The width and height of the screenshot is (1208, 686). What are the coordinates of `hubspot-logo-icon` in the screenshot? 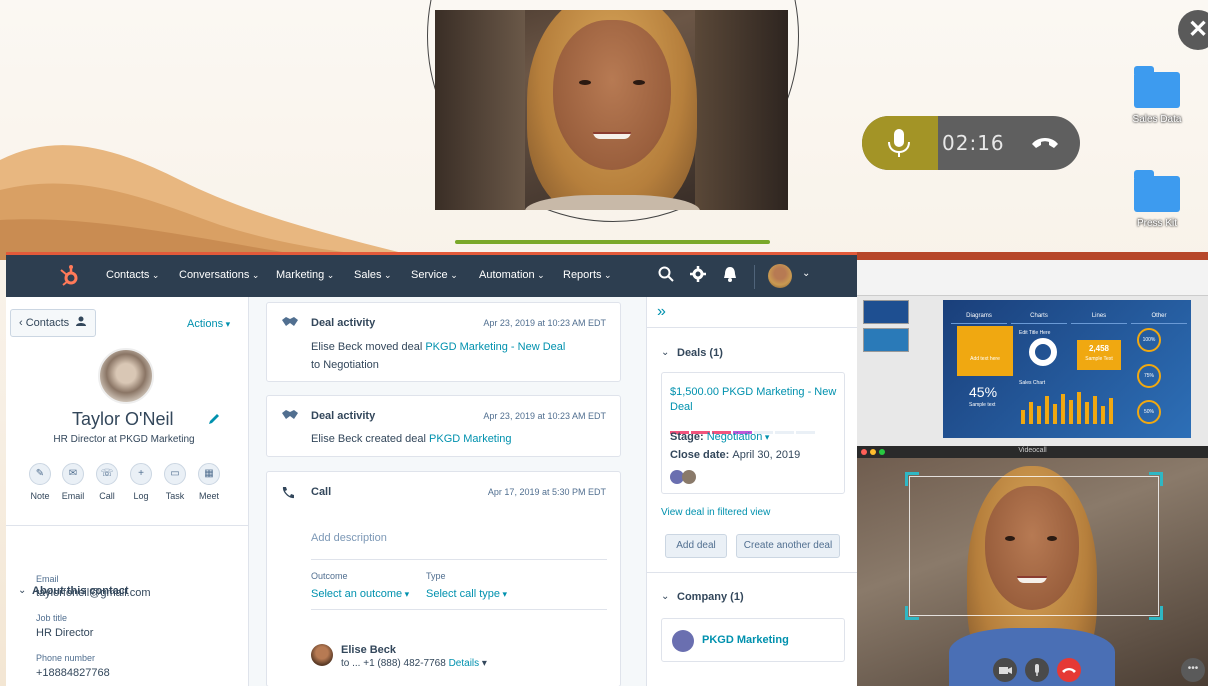 It's located at (69, 276).